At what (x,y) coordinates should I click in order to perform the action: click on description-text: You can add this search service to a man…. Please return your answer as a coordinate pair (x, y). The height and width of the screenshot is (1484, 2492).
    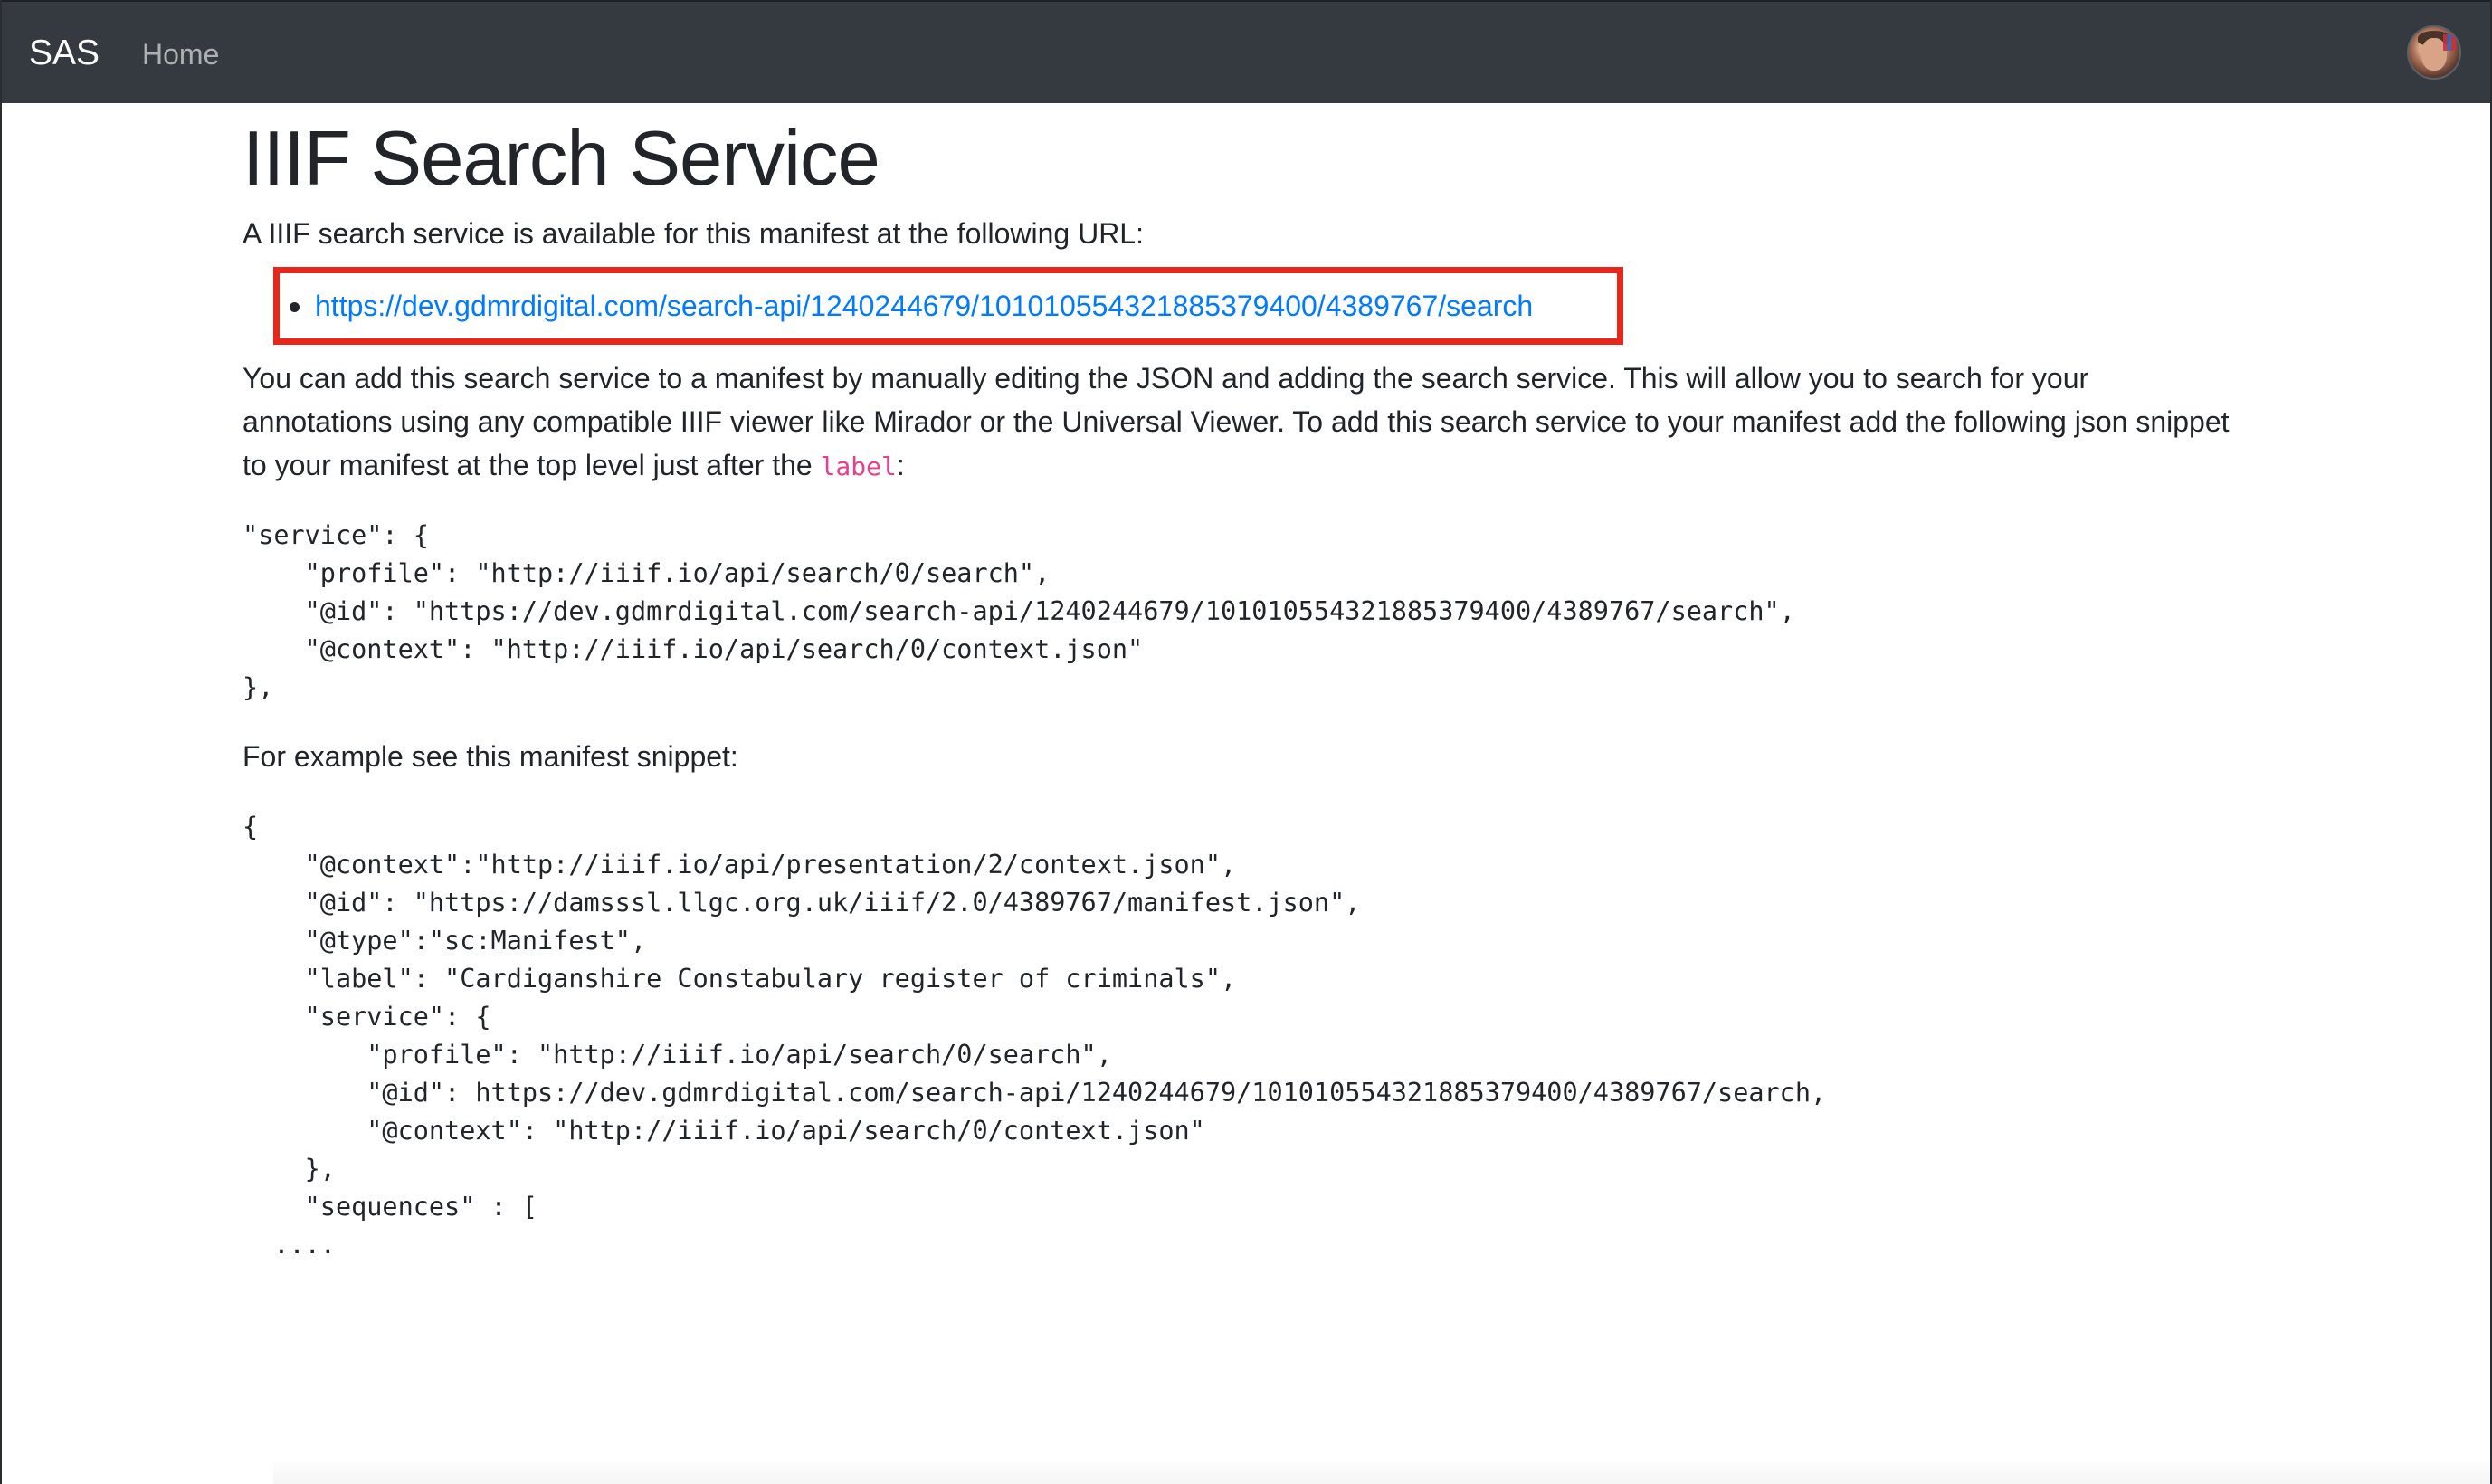
    Looking at the image, I should click on (1238, 423).